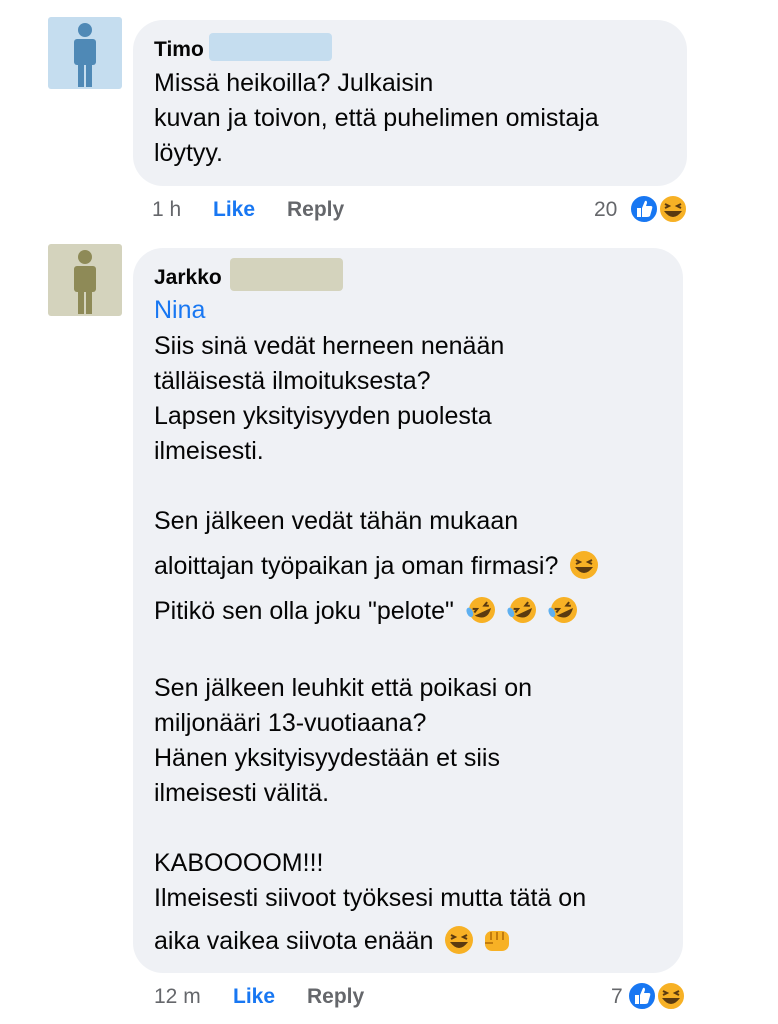 This screenshot has height=1024, width=778. What do you see at coordinates (179, 310) in the screenshot?
I see `mention-link: Nina` at bounding box center [179, 310].